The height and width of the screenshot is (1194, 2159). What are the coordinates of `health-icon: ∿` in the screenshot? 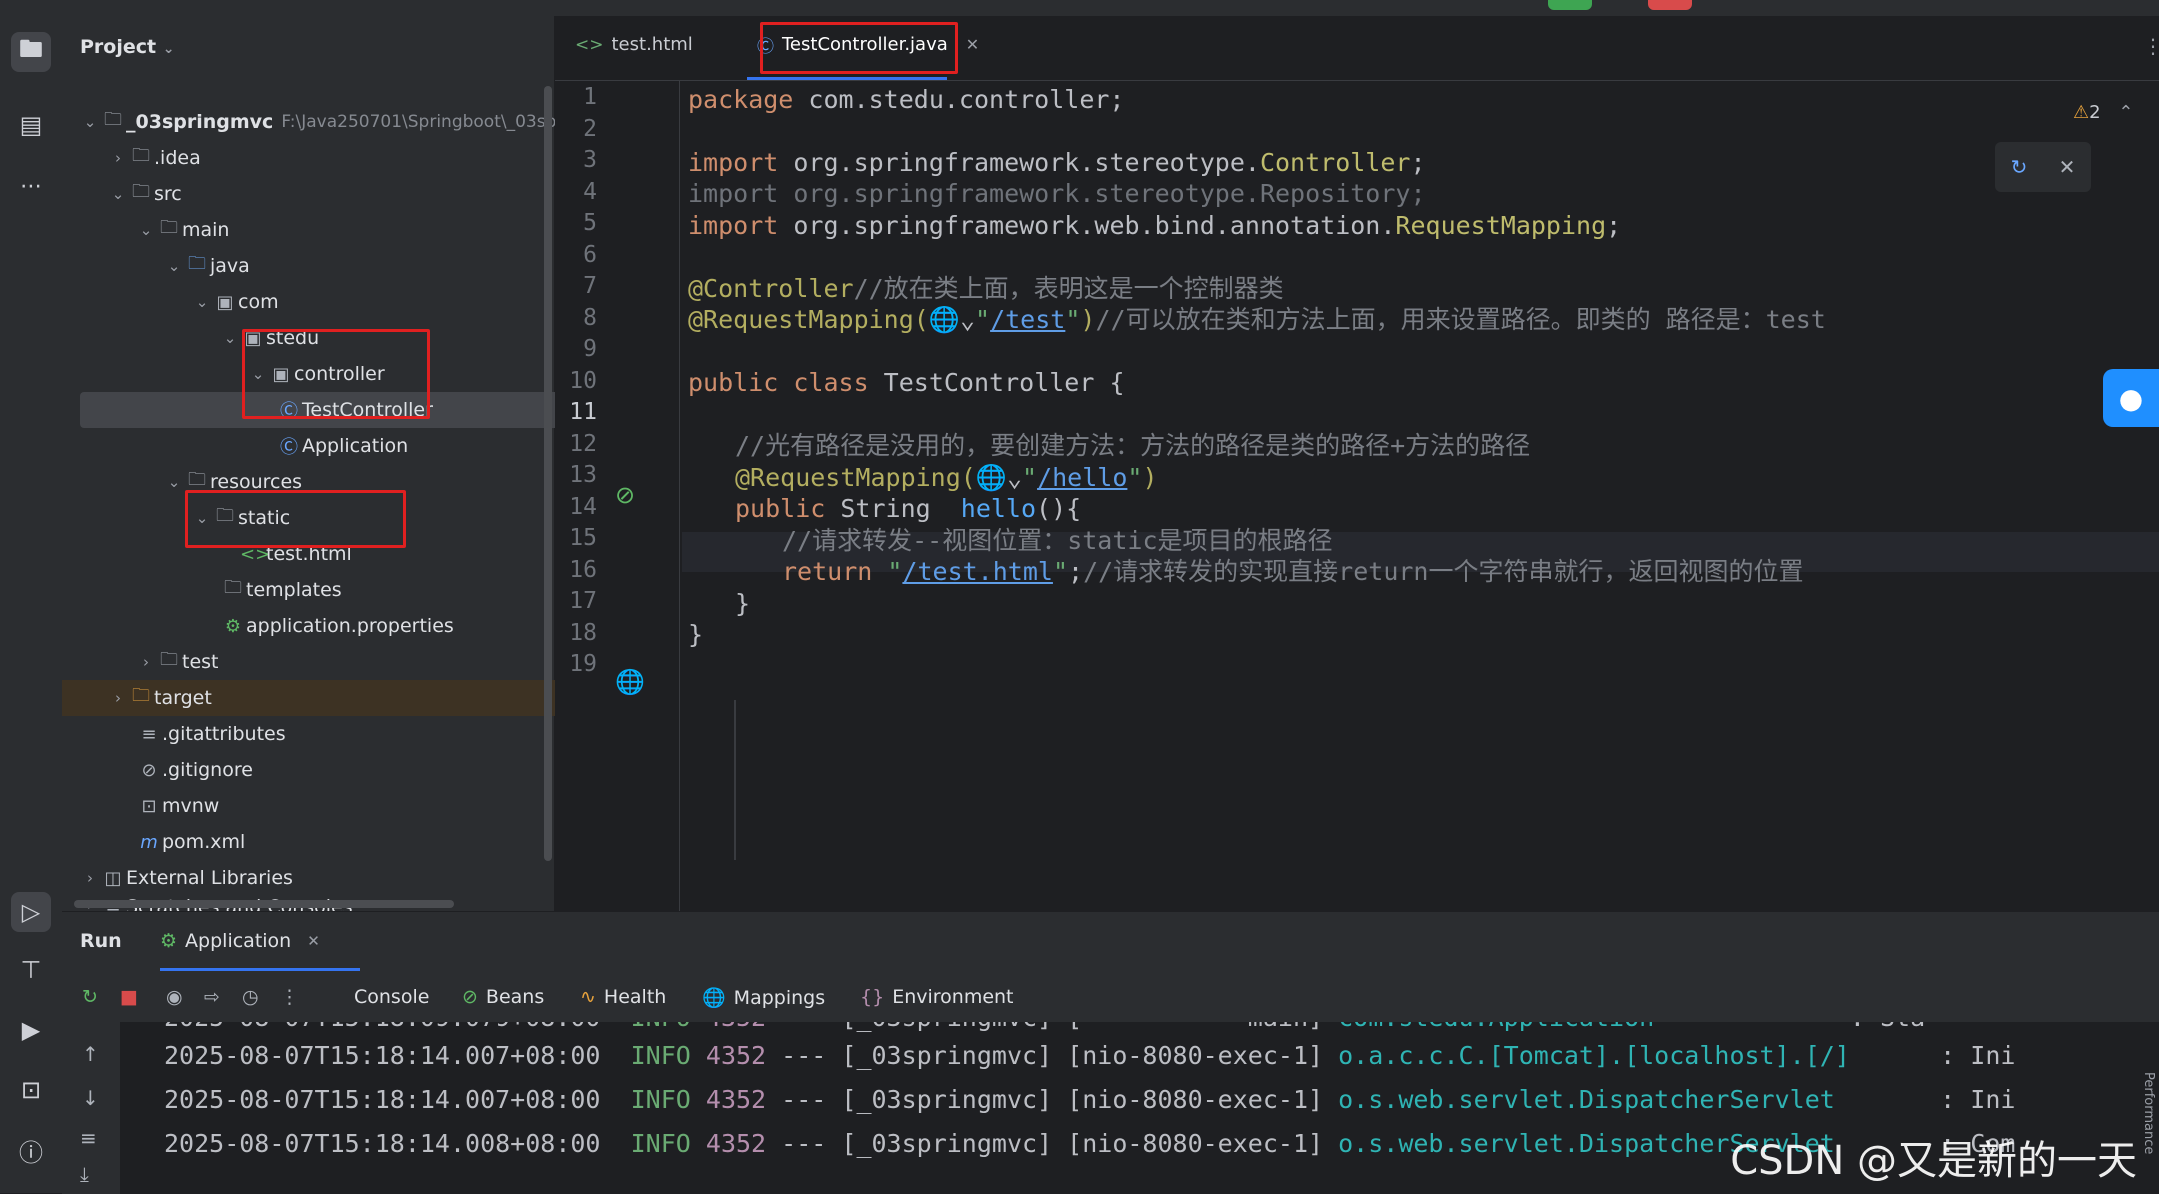 It's located at (588, 997).